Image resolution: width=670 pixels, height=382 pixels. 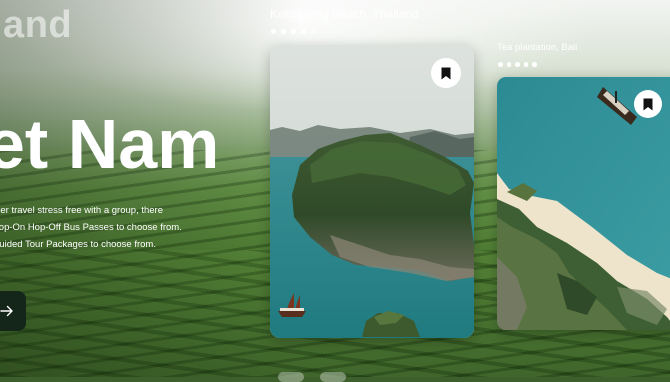 What do you see at coordinates (36, 25) in the screenshot?
I see `previous-country-title: land` at bounding box center [36, 25].